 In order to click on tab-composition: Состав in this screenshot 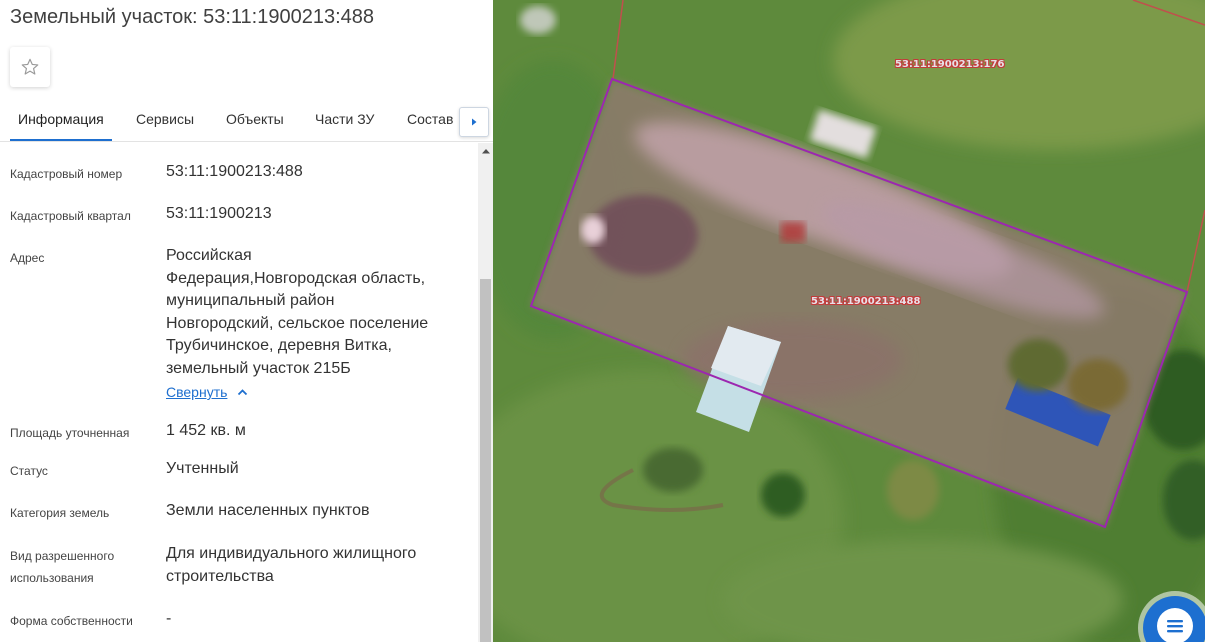, I will do `click(430, 119)`.